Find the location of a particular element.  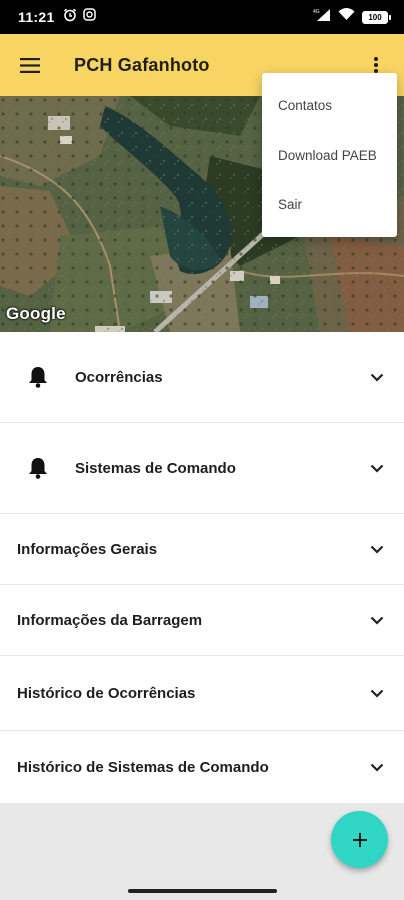

battery-icon: 100 is located at coordinates (376, 17).